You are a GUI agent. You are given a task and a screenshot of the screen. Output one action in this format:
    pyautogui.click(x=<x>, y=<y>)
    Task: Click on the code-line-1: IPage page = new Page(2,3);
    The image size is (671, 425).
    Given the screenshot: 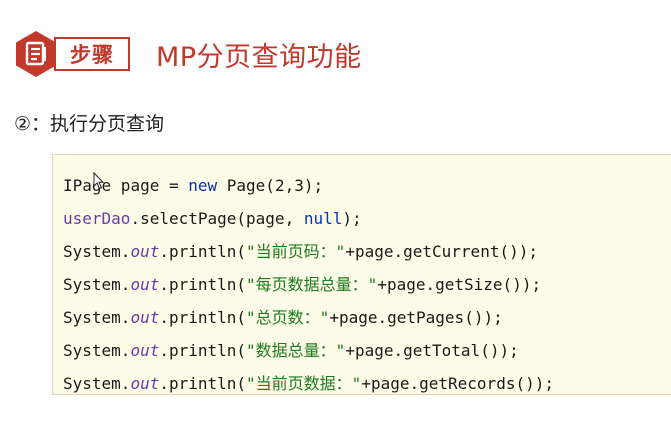 What is the action you would take?
    pyautogui.click(x=193, y=185)
    